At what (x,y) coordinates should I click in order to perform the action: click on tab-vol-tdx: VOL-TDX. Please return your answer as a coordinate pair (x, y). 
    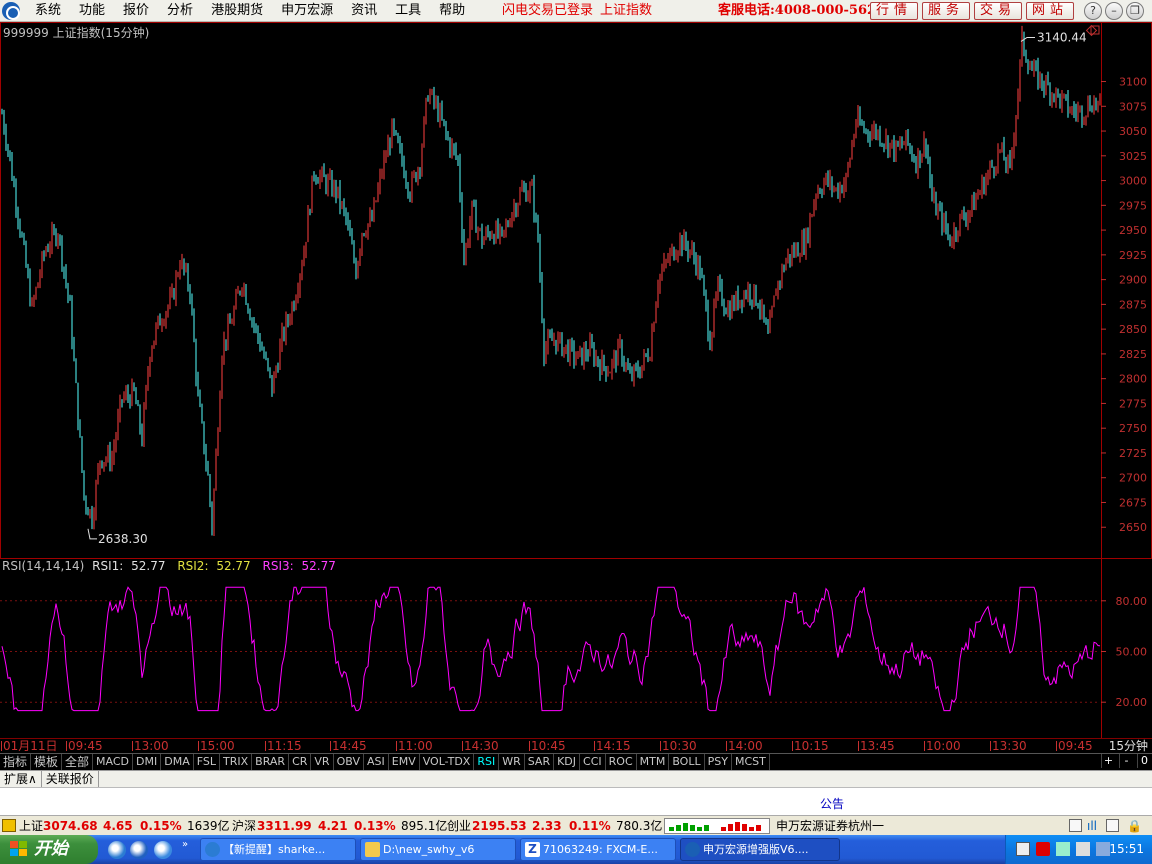
    Looking at the image, I should click on (447, 762).